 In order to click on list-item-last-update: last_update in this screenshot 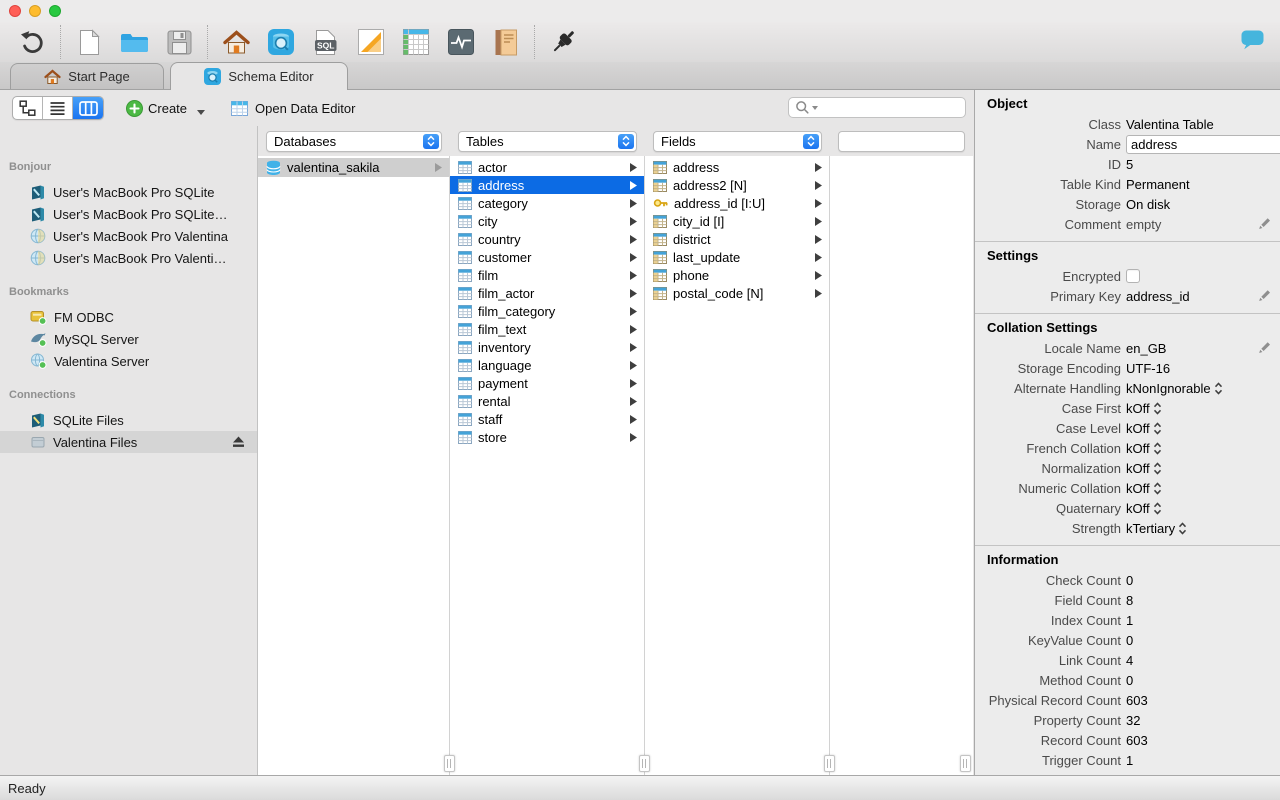, I will do `click(737, 257)`.